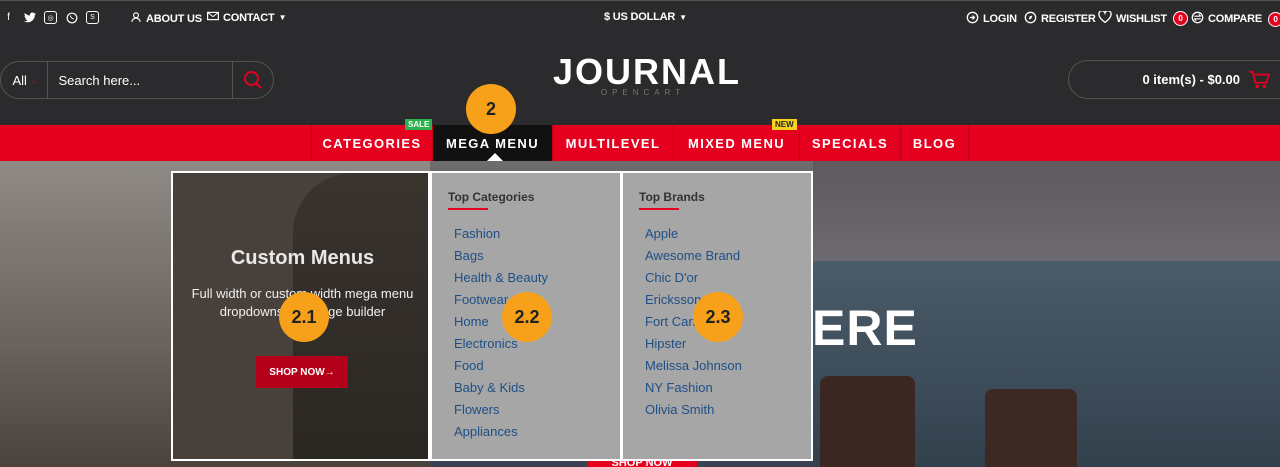 The width and height of the screenshot is (1280, 467). What do you see at coordinates (492, 143) in the screenshot?
I see `nav-label: MEGA MENU` at bounding box center [492, 143].